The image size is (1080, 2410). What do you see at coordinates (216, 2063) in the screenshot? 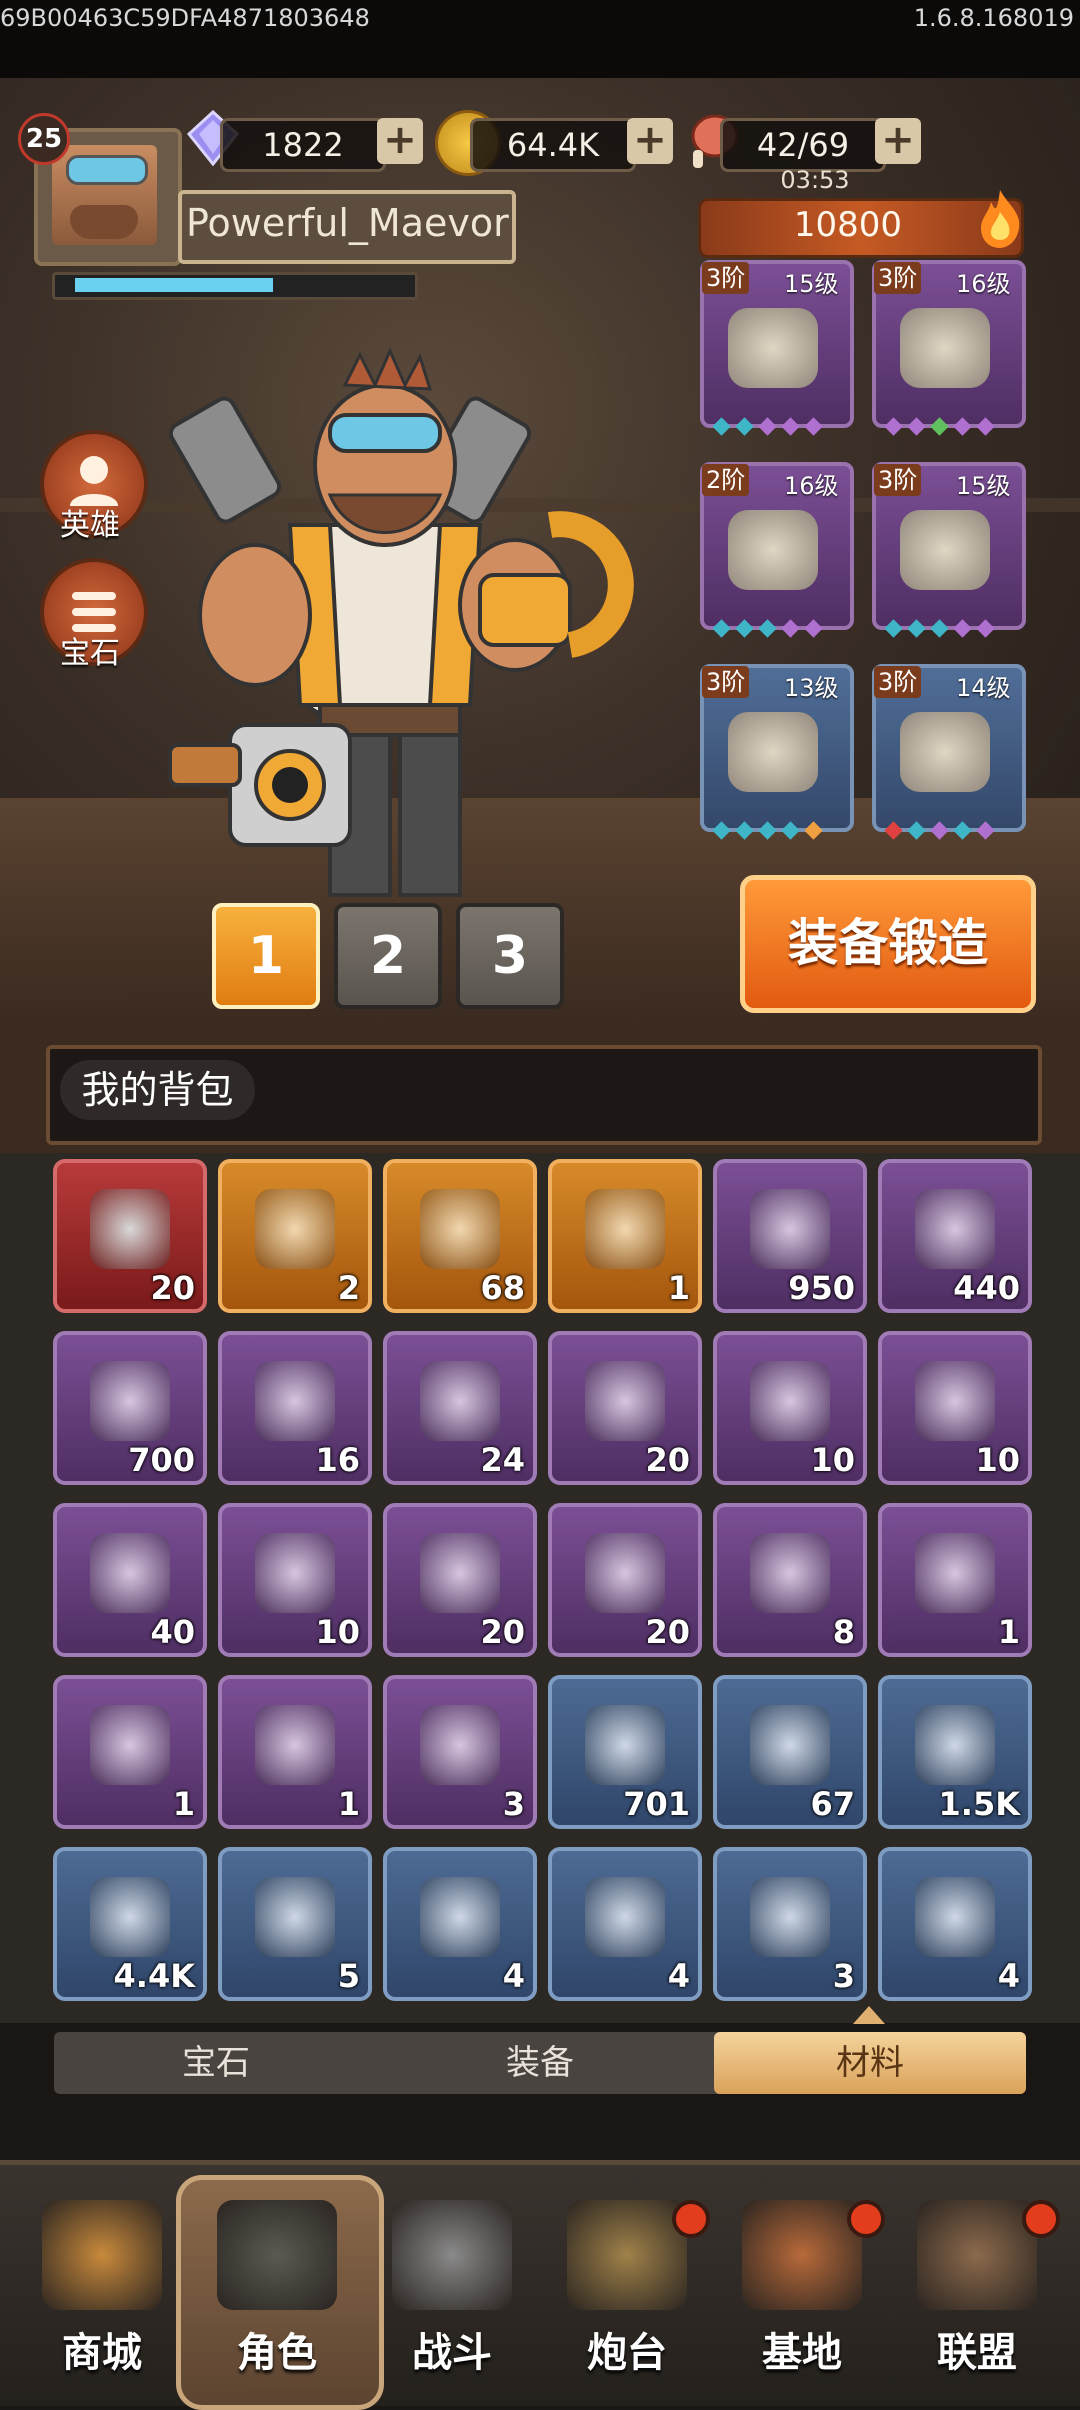
I see `tab-gems: 宝石` at bounding box center [216, 2063].